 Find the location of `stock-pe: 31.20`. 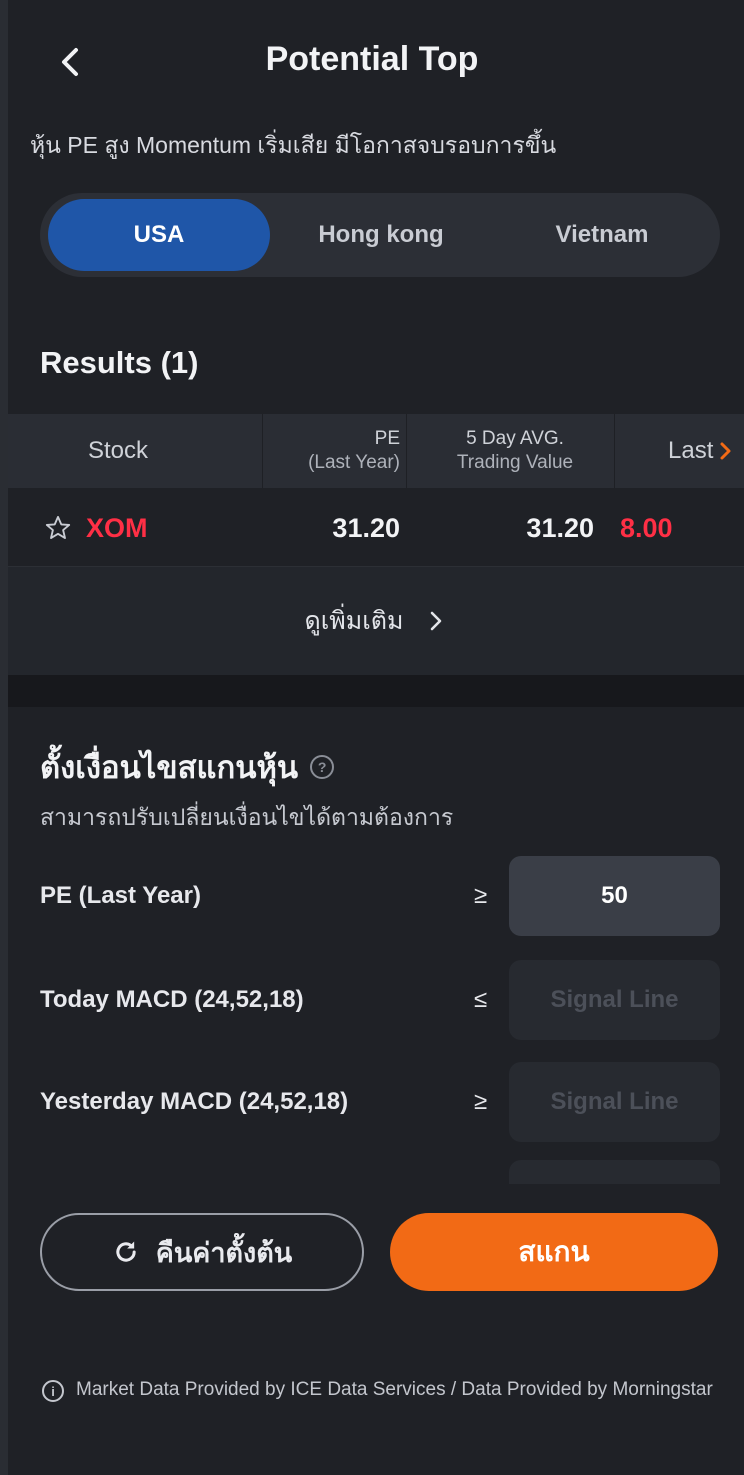

stock-pe: 31.20 is located at coordinates (366, 527).